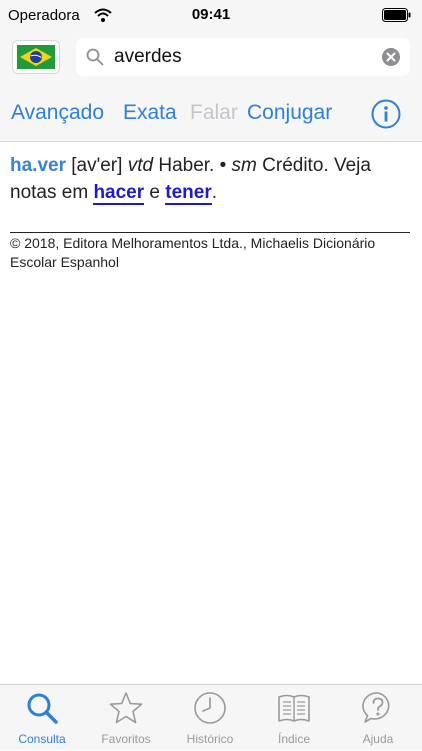  What do you see at coordinates (140, 165) in the screenshot?
I see `entry-pos-1: vtd` at bounding box center [140, 165].